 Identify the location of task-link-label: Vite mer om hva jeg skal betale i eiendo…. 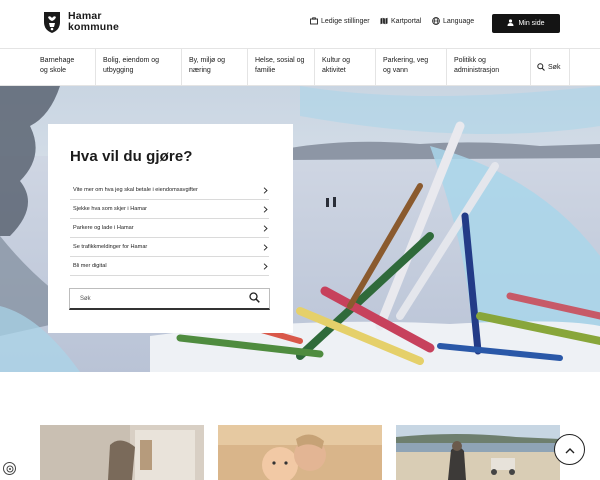
(135, 190).